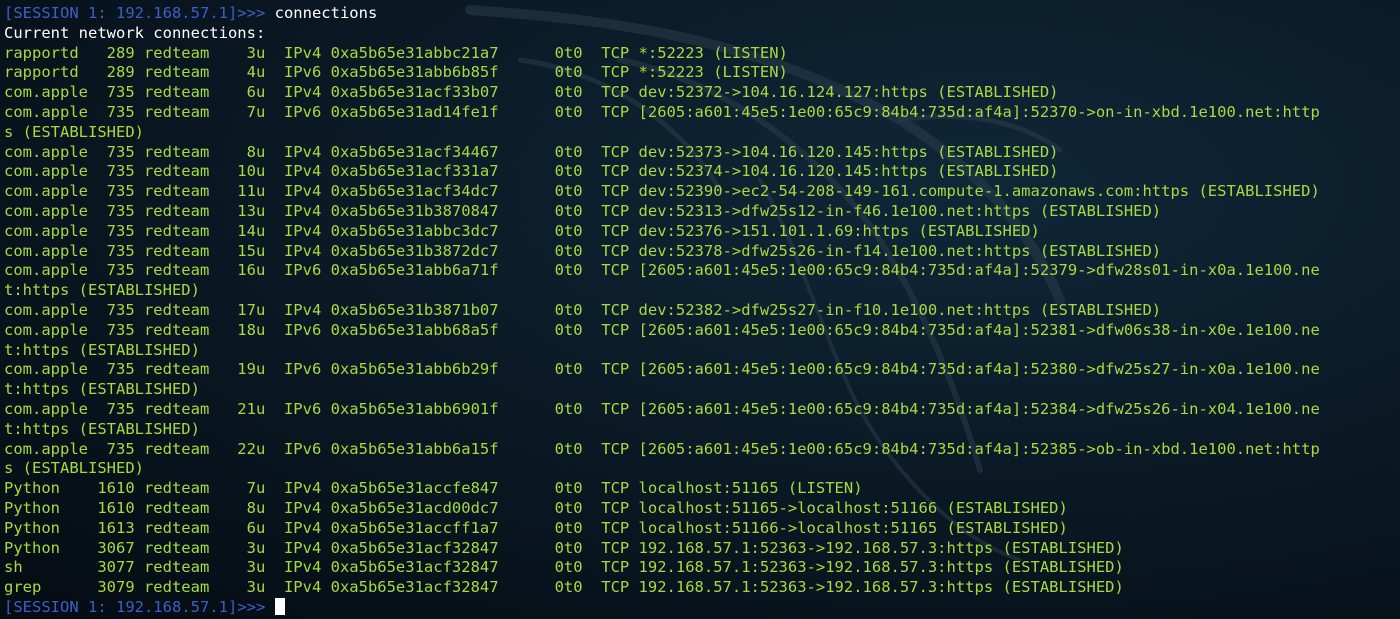  What do you see at coordinates (702, 607) in the screenshot?
I see `input-line: [SESSION 1: 192.168.57.1]>>>` at bounding box center [702, 607].